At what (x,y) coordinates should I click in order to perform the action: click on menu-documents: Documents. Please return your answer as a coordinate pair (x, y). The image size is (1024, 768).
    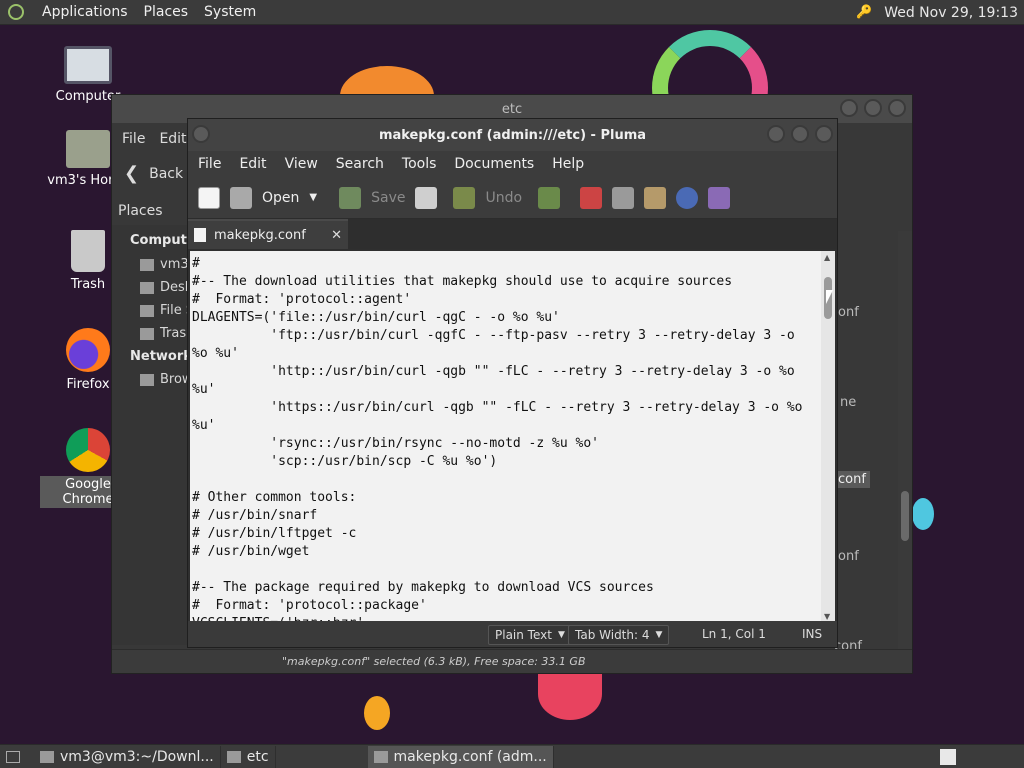
    Looking at the image, I should click on (494, 164).